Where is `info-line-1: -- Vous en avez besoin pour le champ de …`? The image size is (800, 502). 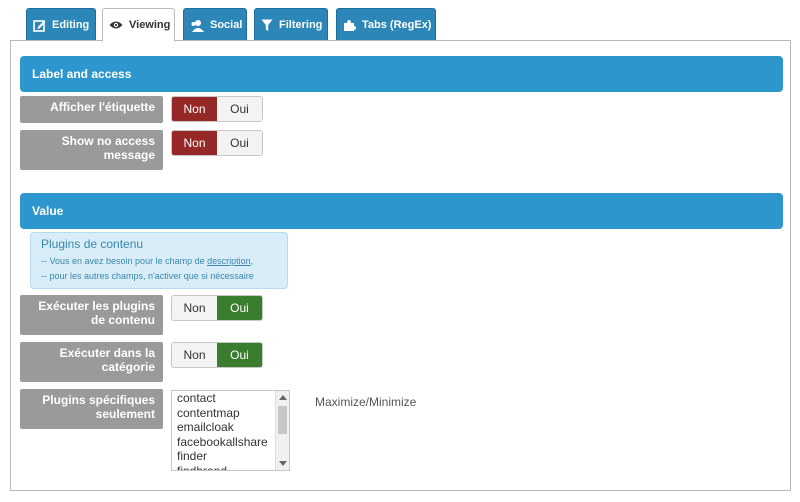
info-line-1: -- Vous en avez besoin pour le champ de … is located at coordinates (147, 261).